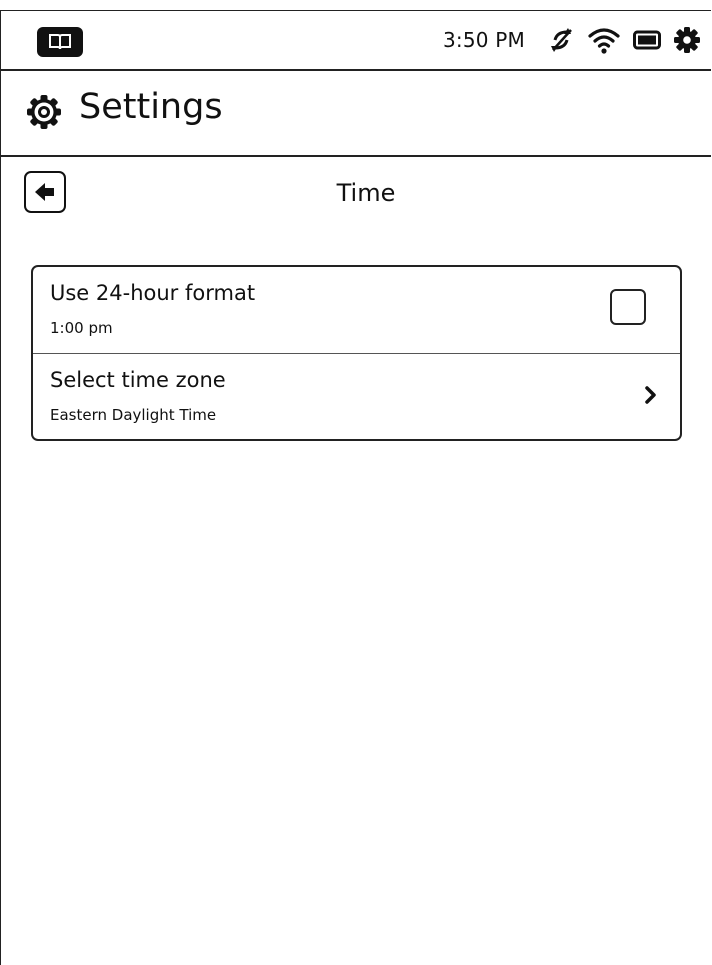 This screenshot has width=712, height=965. What do you see at coordinates (366, 193) in the screenshot?
I see `section-title: Time` at bounding box center [366, 193].